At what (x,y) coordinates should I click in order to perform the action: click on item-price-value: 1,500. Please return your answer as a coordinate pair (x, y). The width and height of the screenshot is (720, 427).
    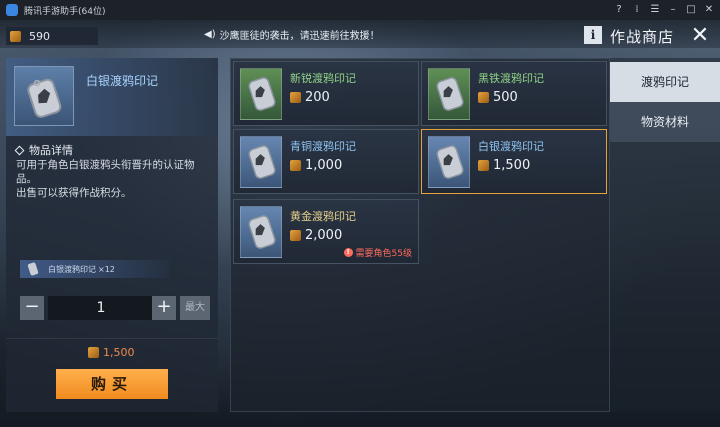
    Looking at the image, I should click on (512, 165).